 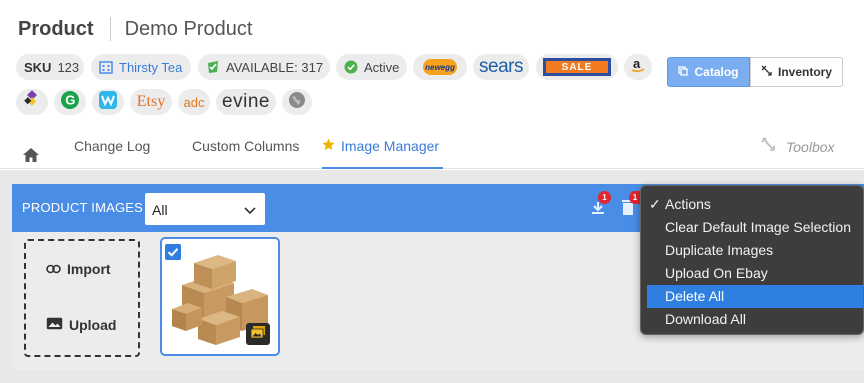 I want to click on image-dropzone: Import Upload, so click(x=82, y=298).